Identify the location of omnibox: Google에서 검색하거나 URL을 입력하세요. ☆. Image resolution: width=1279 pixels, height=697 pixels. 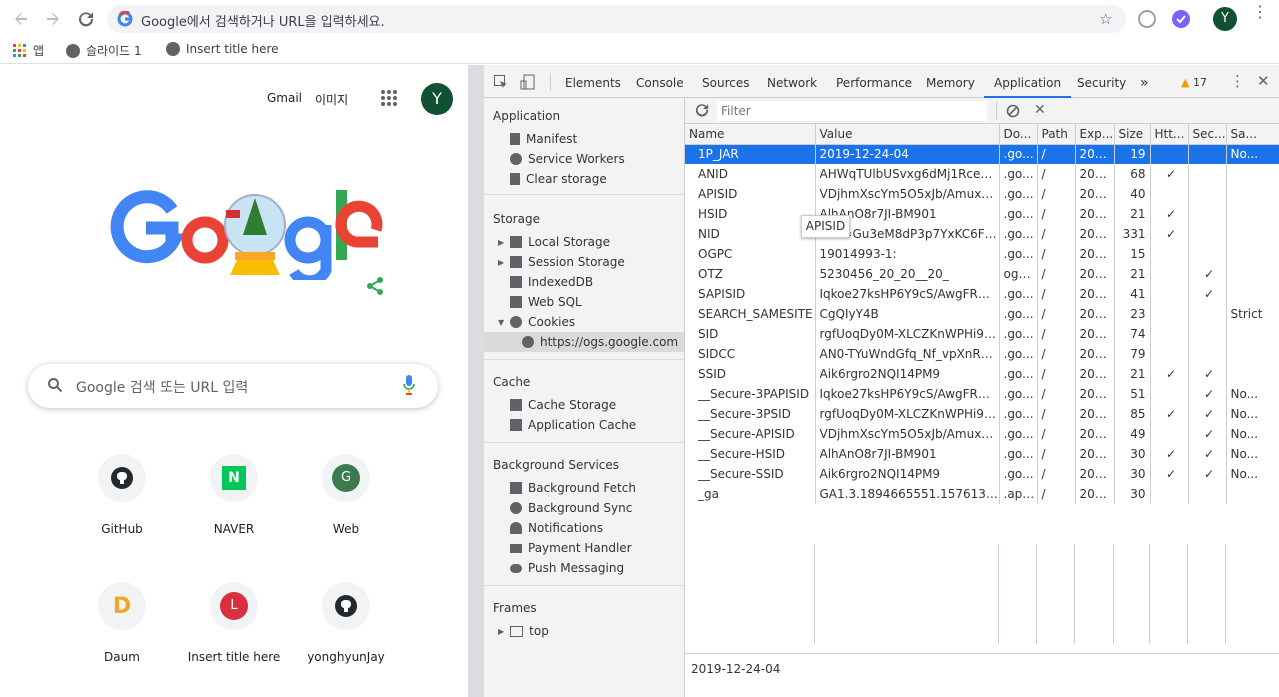
(616, 19).